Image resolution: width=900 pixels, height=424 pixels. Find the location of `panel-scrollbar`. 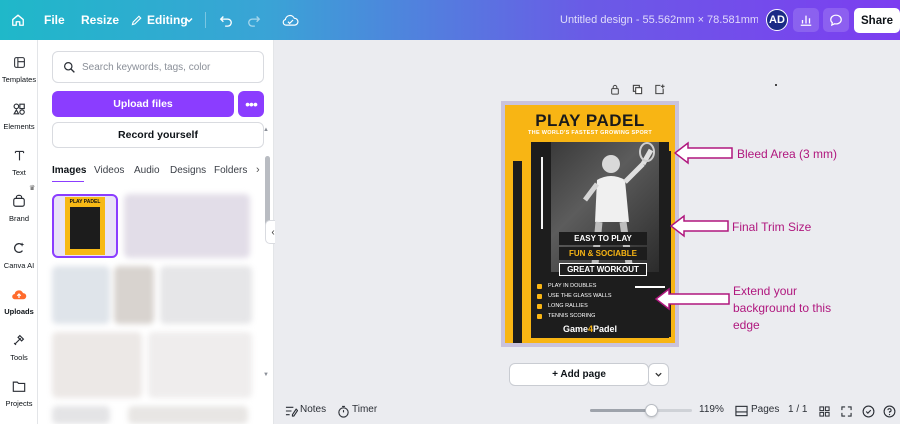

panel-scrollbar is located at coordinates (267, 193).